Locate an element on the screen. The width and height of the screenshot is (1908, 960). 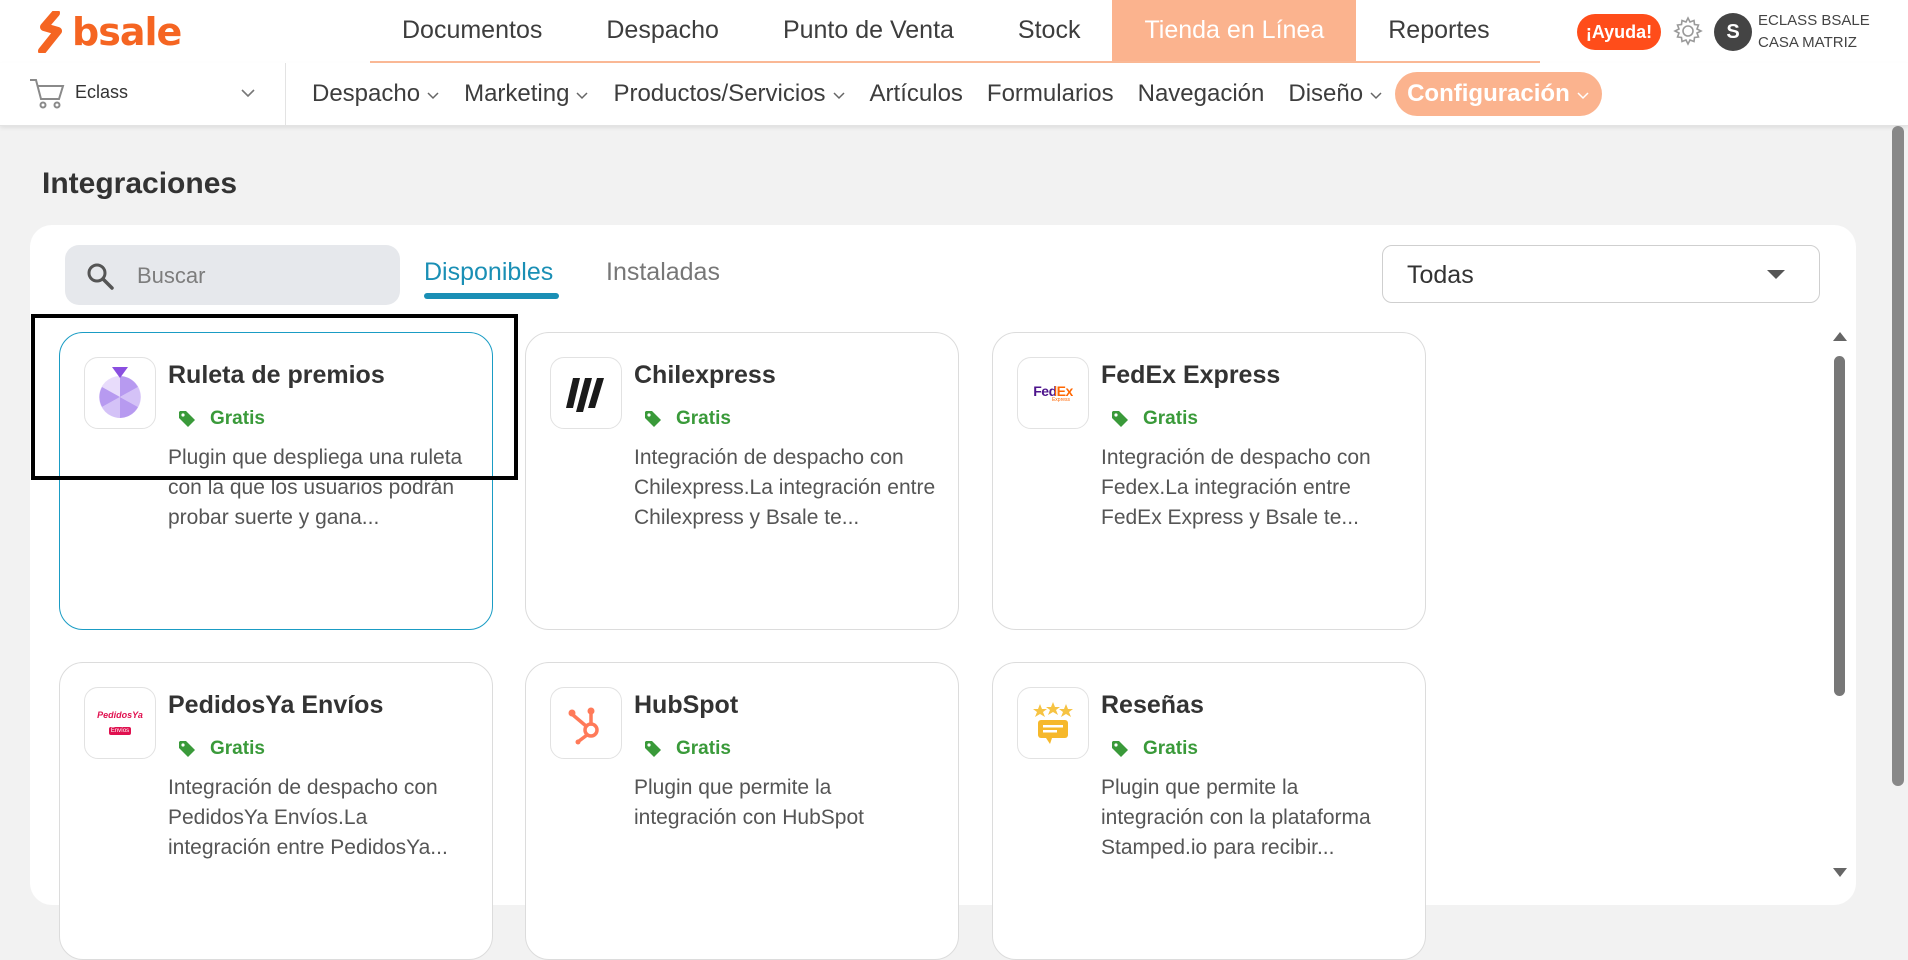
store-nav-navegacion: Navegación is located at coordinates (1201, 94).